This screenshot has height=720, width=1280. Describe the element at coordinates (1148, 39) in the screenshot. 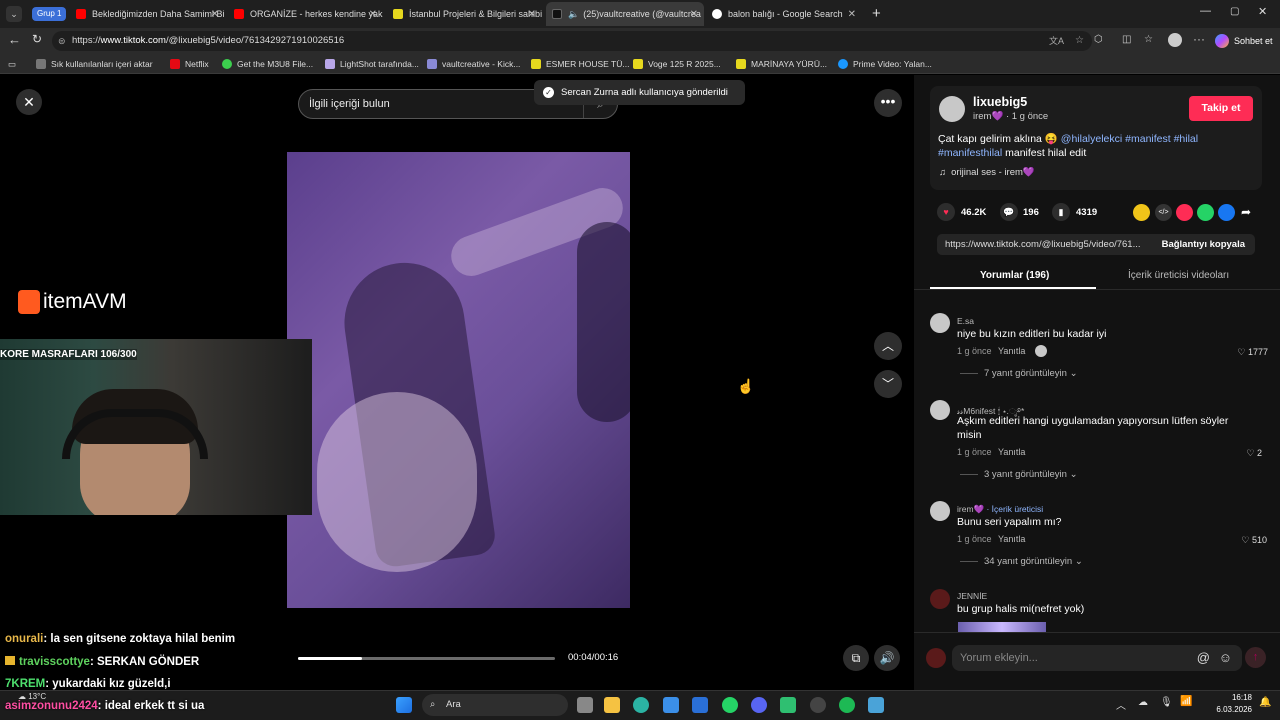

I see `favorites-icon: ☆` at that location.